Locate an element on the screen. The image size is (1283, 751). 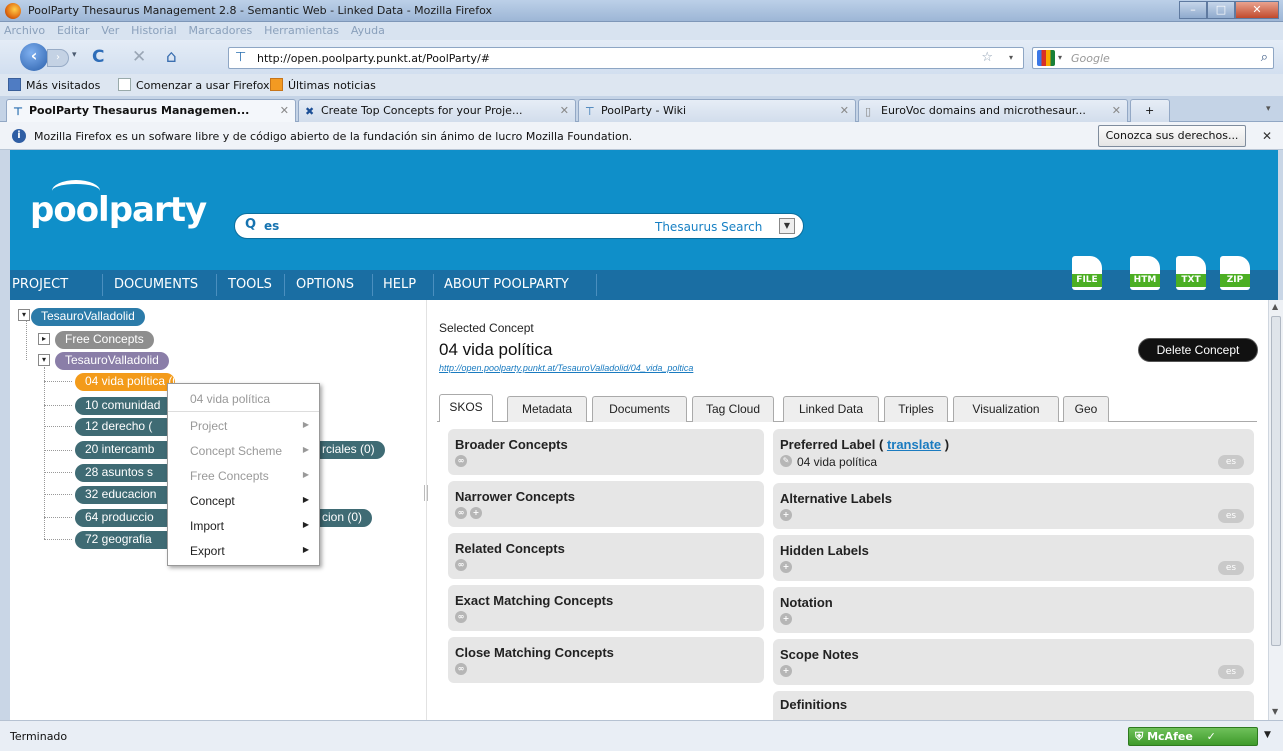
translate-link: translate is located at coordinates (914, 444).